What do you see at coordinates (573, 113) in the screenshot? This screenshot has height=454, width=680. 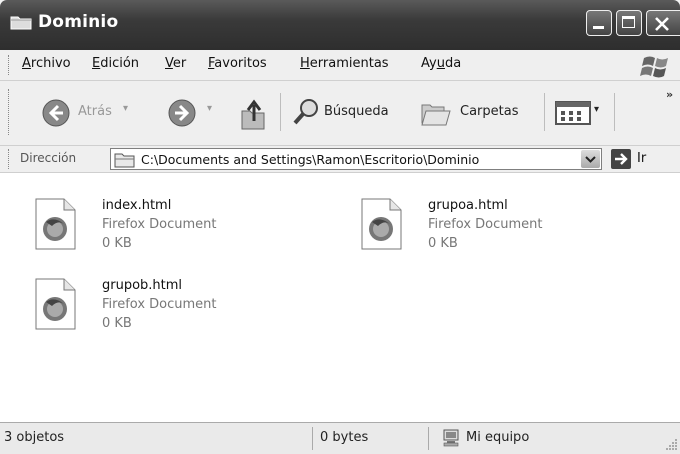 I see `views-icon` at bounding box center [573, 113].